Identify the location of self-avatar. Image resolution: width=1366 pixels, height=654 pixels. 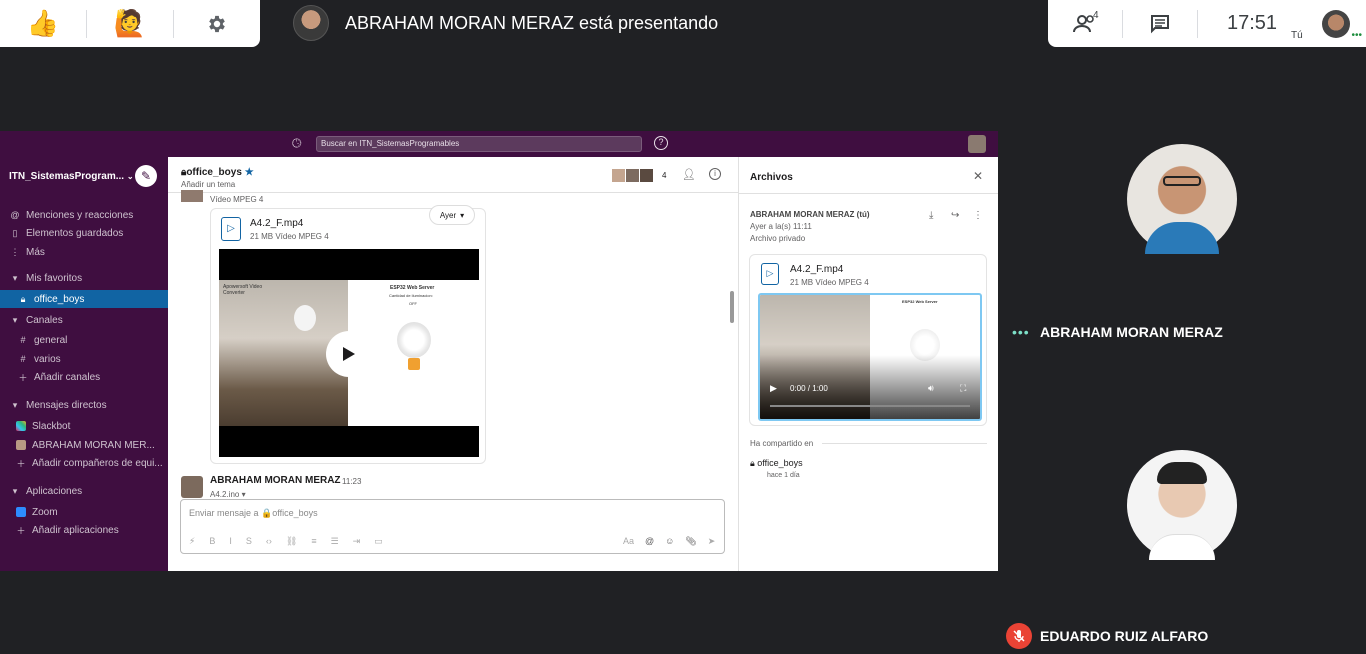
(1336, 23).